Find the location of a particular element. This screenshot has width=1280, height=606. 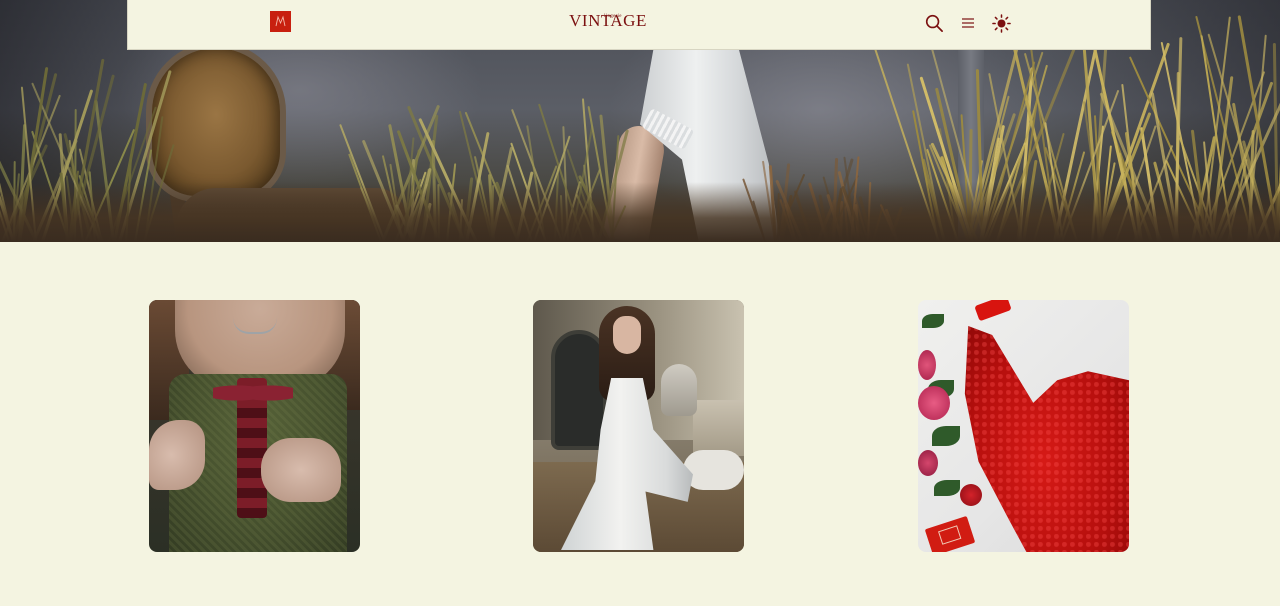

gallery-card-red-lace is located at coordinates (1023, 426).